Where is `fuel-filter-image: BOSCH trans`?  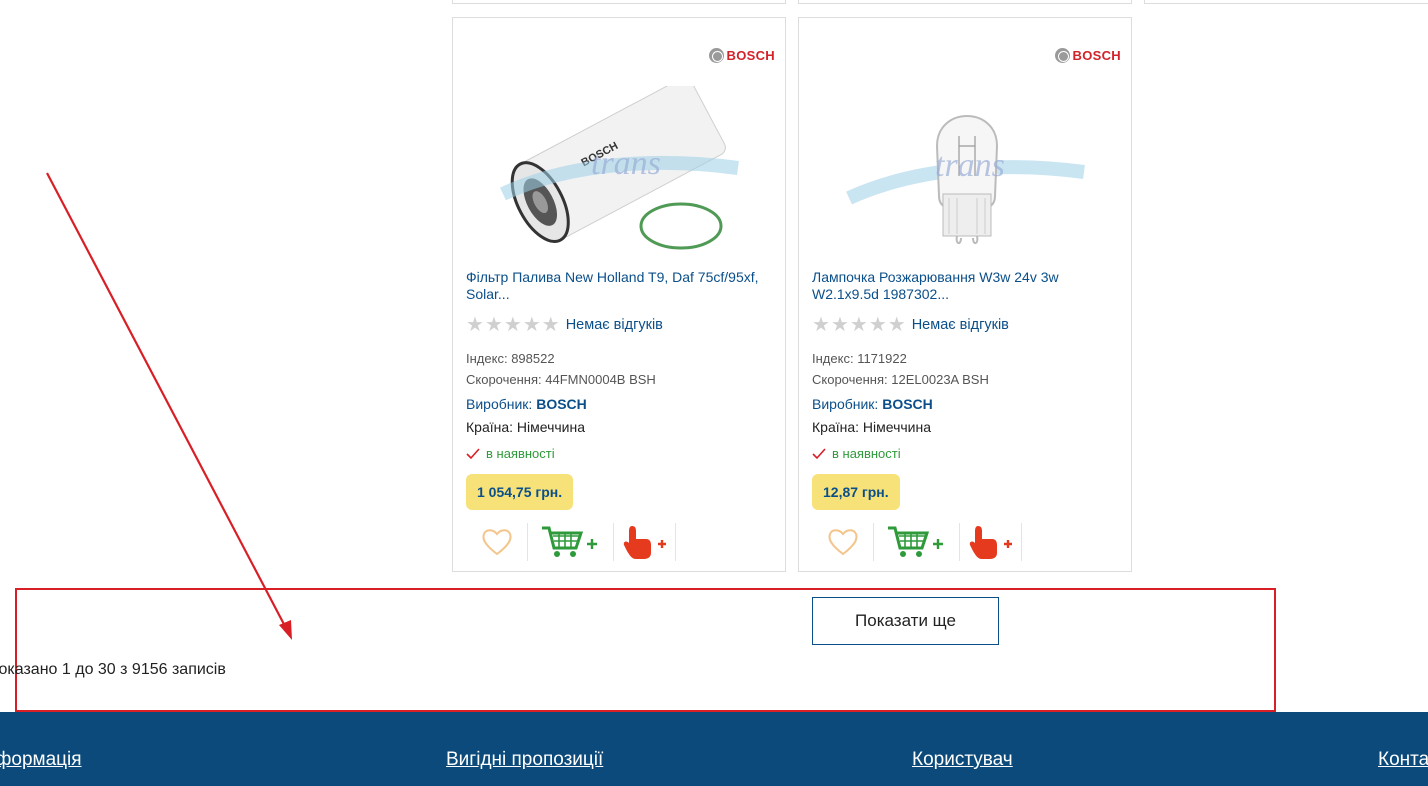 fuel-filter-image: BOSCH trans is located at coordinates (621, 169).